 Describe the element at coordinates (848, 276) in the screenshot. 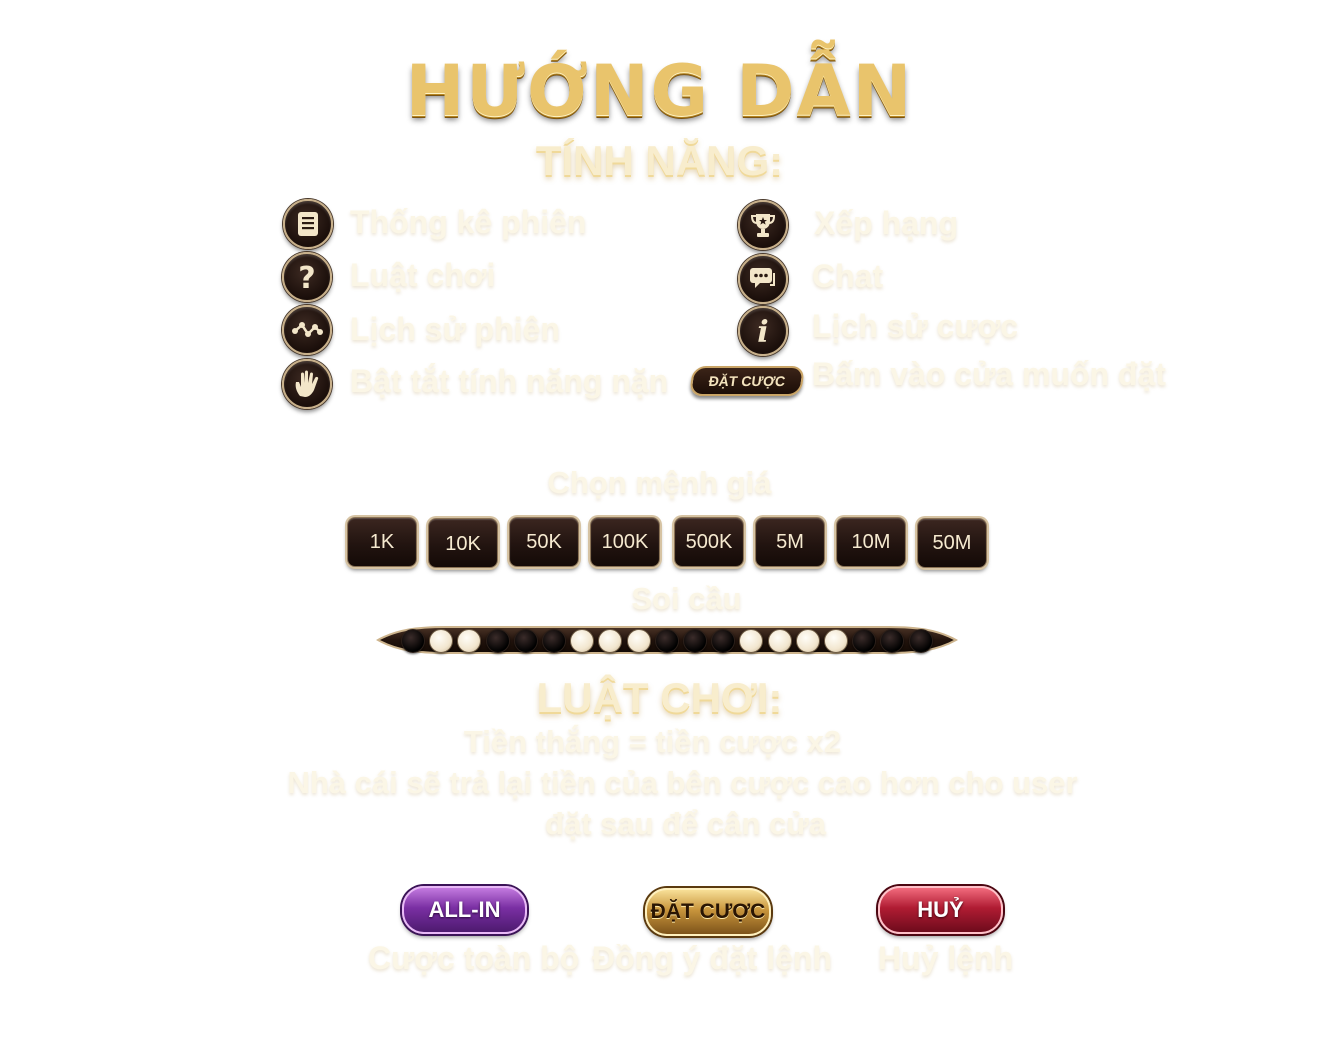

I see `feature-label-chat: Chat` at that location.